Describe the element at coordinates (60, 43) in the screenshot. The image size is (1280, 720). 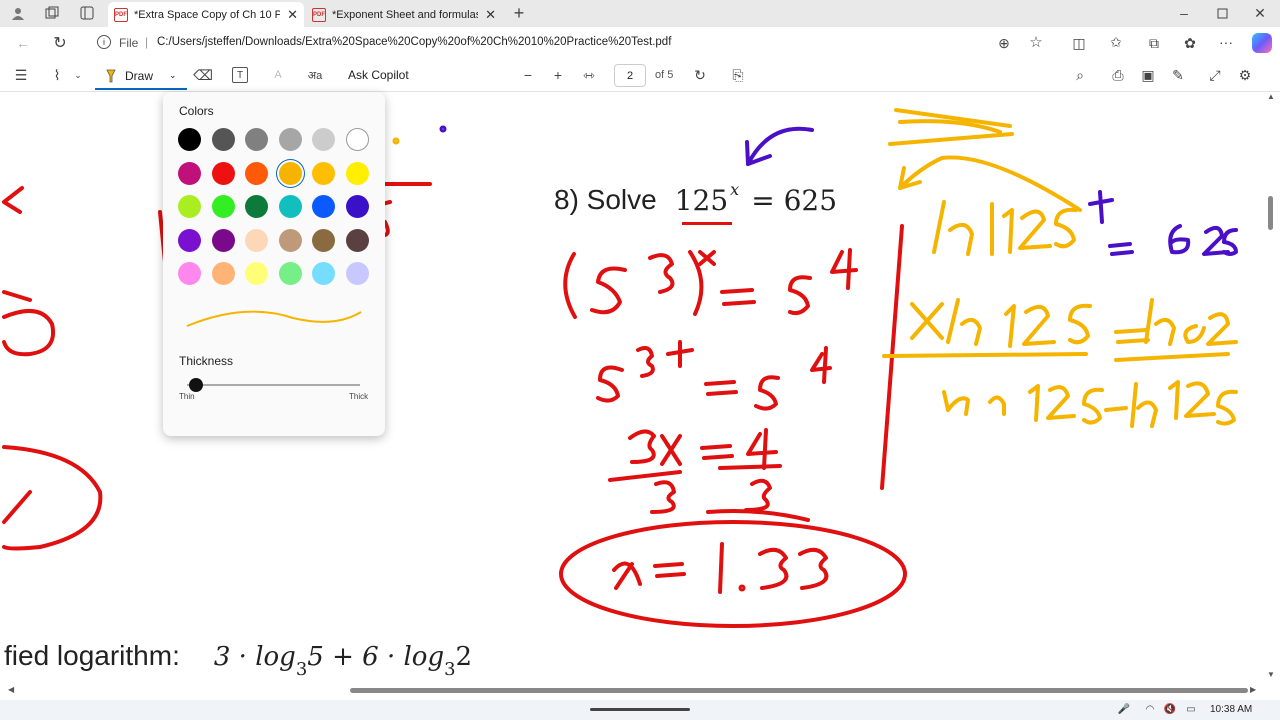
I see `refresh-icon: ↻` at that location.